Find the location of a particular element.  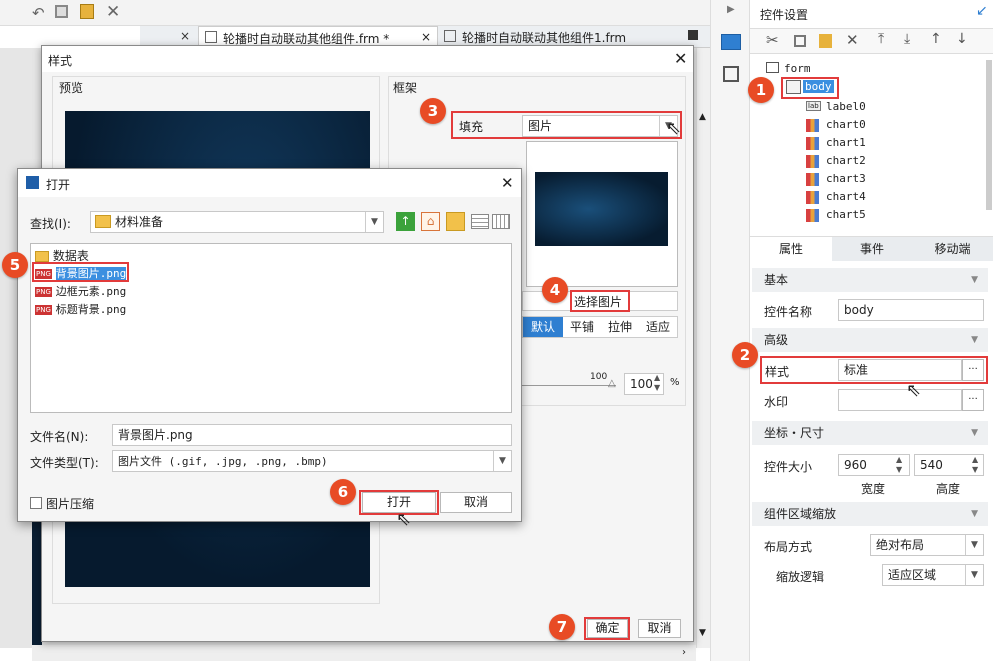

list-item: PNG 标题背景.png is located at coordinates (80, 309).